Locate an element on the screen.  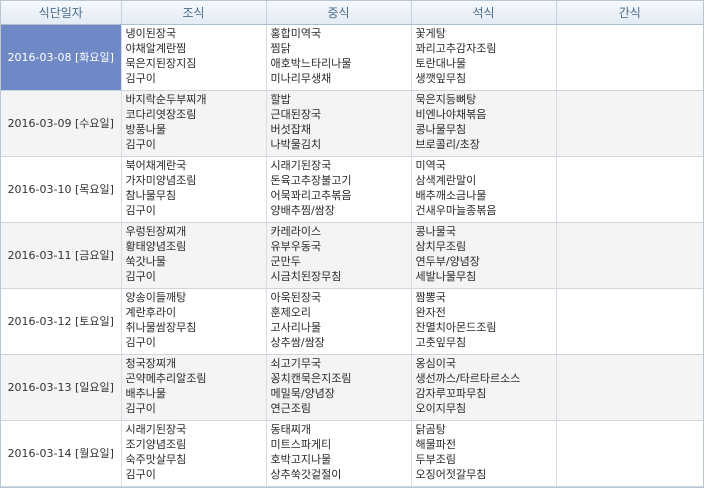
dish-item: 유부우동국 is located at coordinates (296, 246).